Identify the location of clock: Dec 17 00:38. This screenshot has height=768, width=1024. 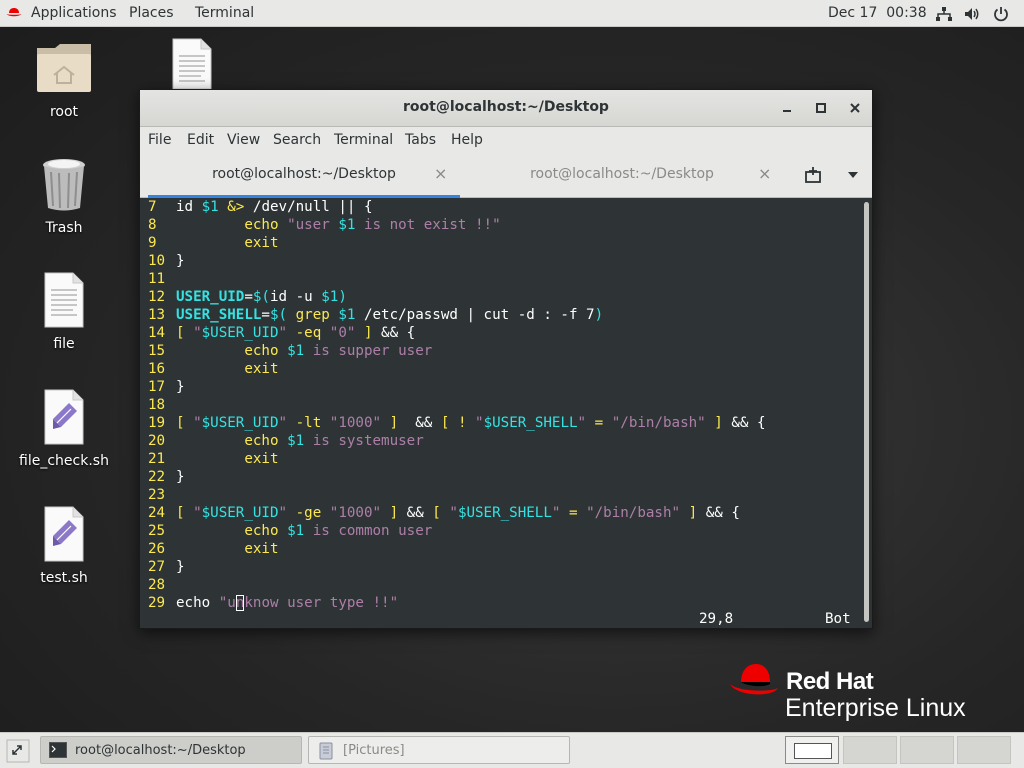
(877, 13).